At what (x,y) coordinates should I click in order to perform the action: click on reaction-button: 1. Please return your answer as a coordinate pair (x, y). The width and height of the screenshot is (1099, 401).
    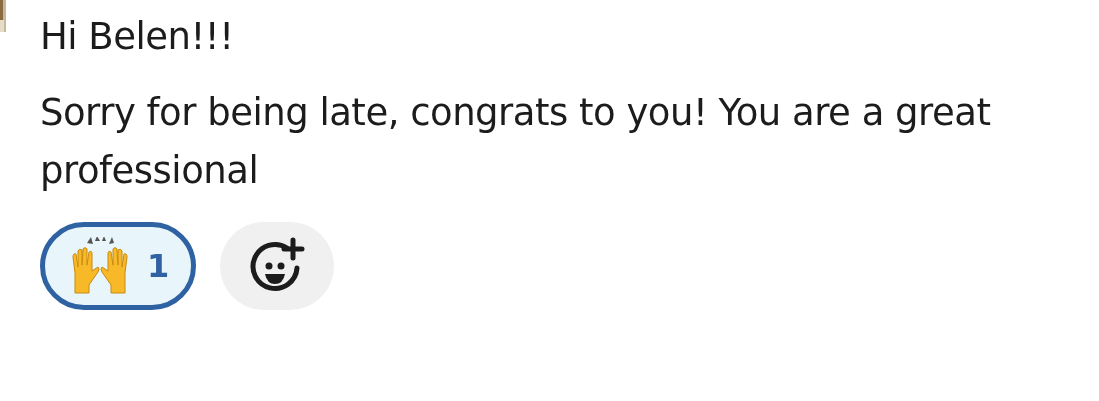
    Looking at the image, I should click on (118, 266).